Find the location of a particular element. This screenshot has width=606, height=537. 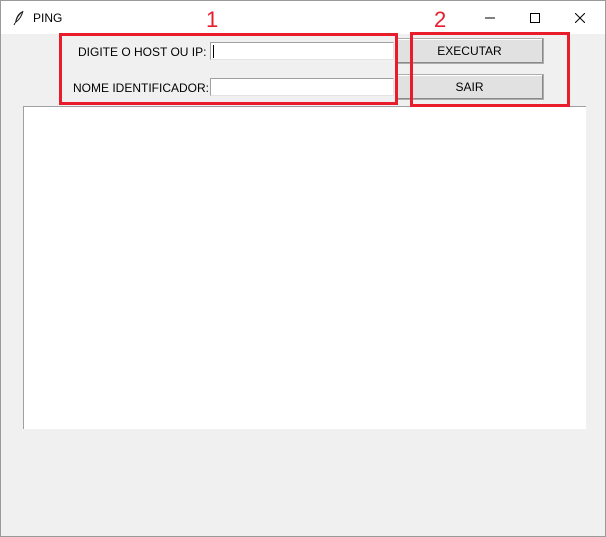

maximize-icon is located at coordinates (535, 17).